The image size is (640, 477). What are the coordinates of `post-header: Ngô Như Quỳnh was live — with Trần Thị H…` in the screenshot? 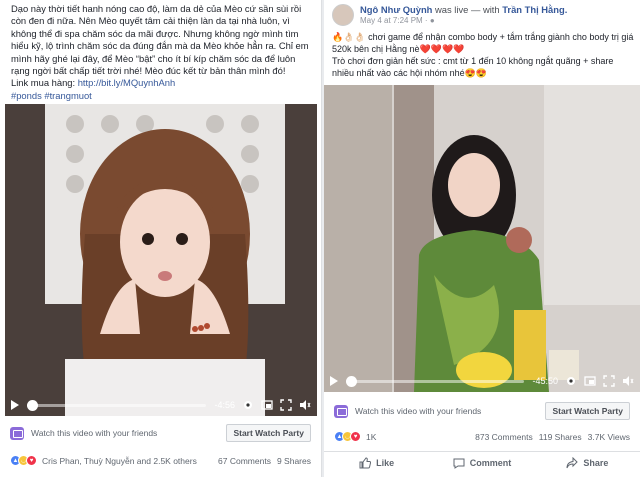 It's located at (482, 15).